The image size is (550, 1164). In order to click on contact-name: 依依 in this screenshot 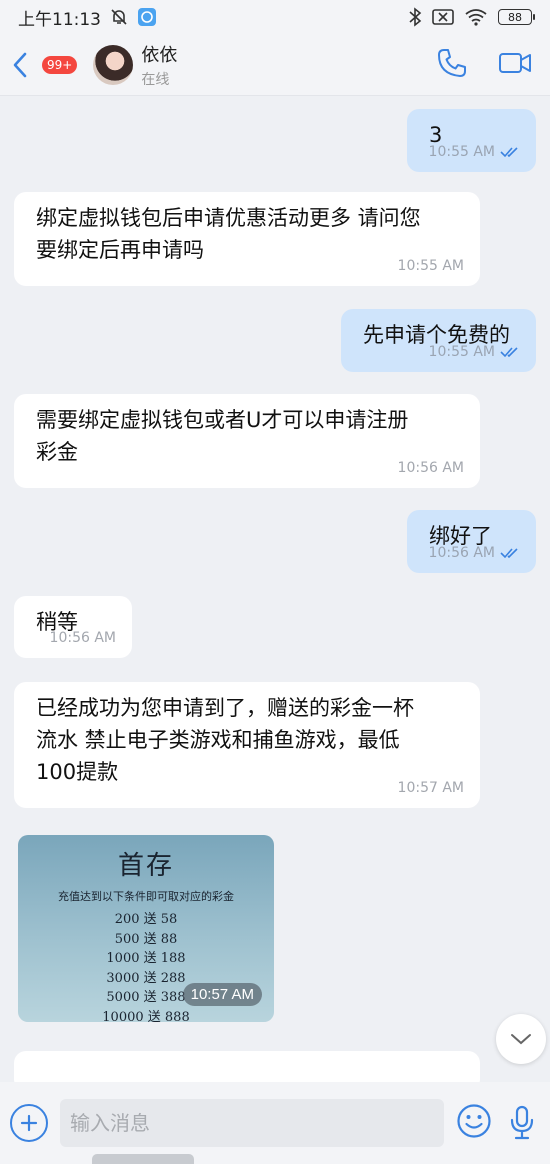, I will do `click(159, 55)`.